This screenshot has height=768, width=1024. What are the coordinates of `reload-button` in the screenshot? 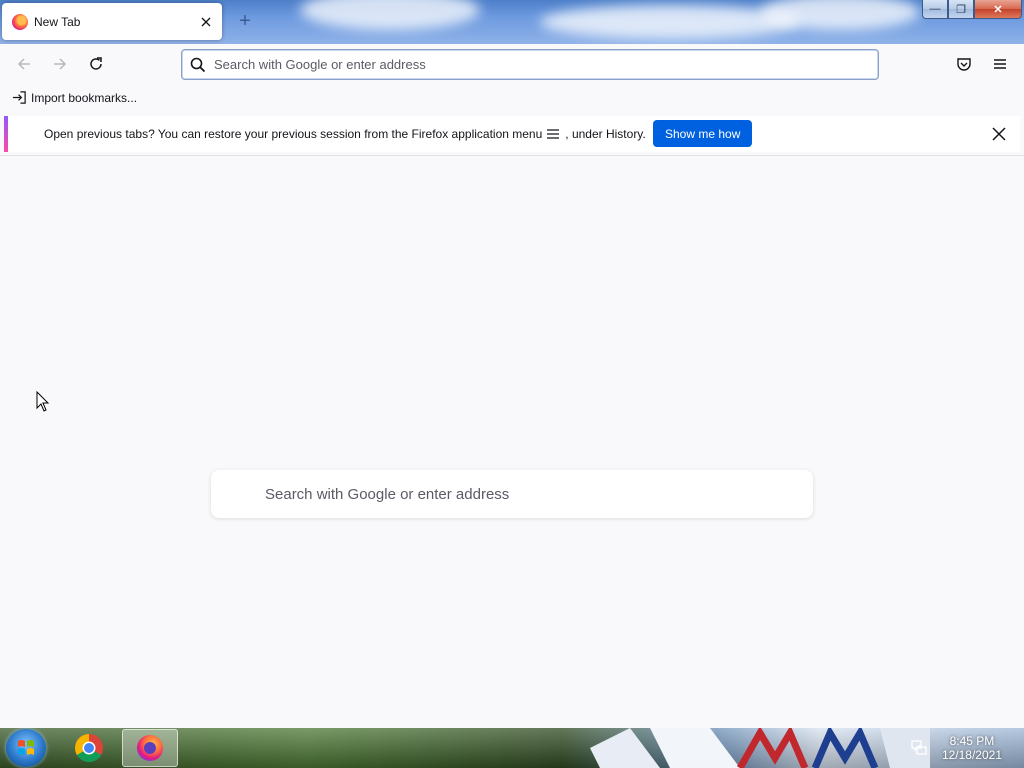 It's located at (96, 64).